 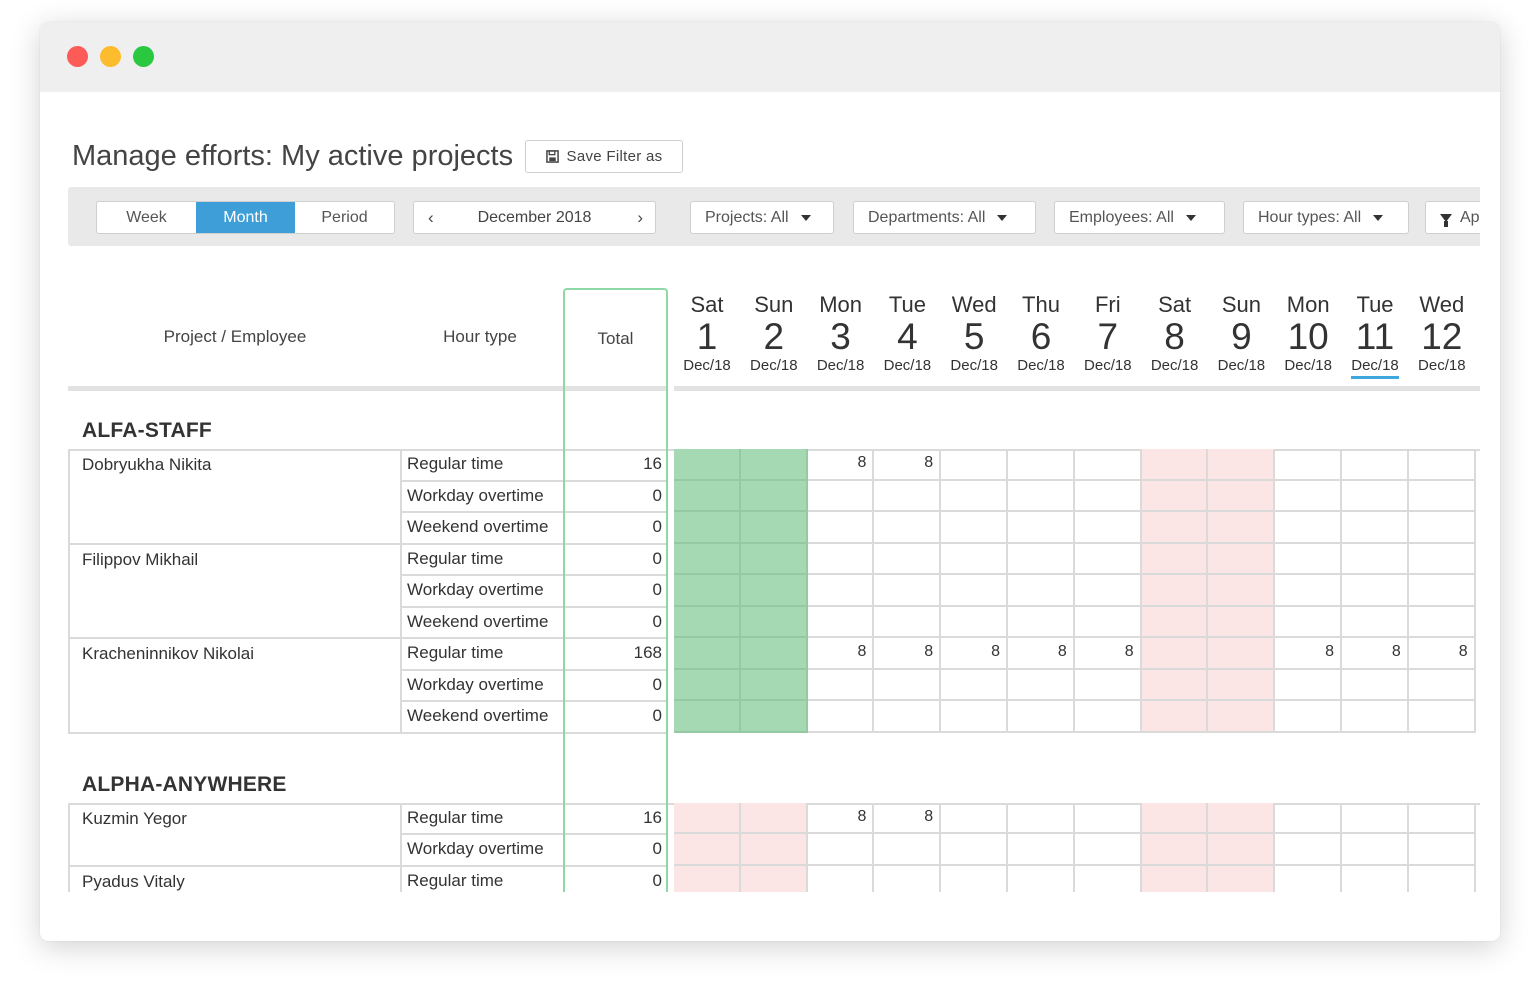 I want to click on tab-month: Month, so click(x=245, y=217).